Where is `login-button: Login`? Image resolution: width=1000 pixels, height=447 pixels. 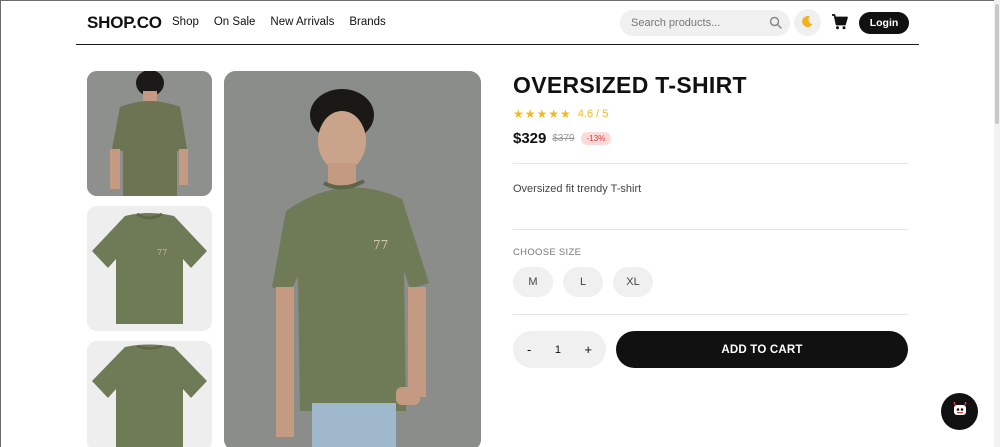 login-button: Login is located at coordinates (884, 23).